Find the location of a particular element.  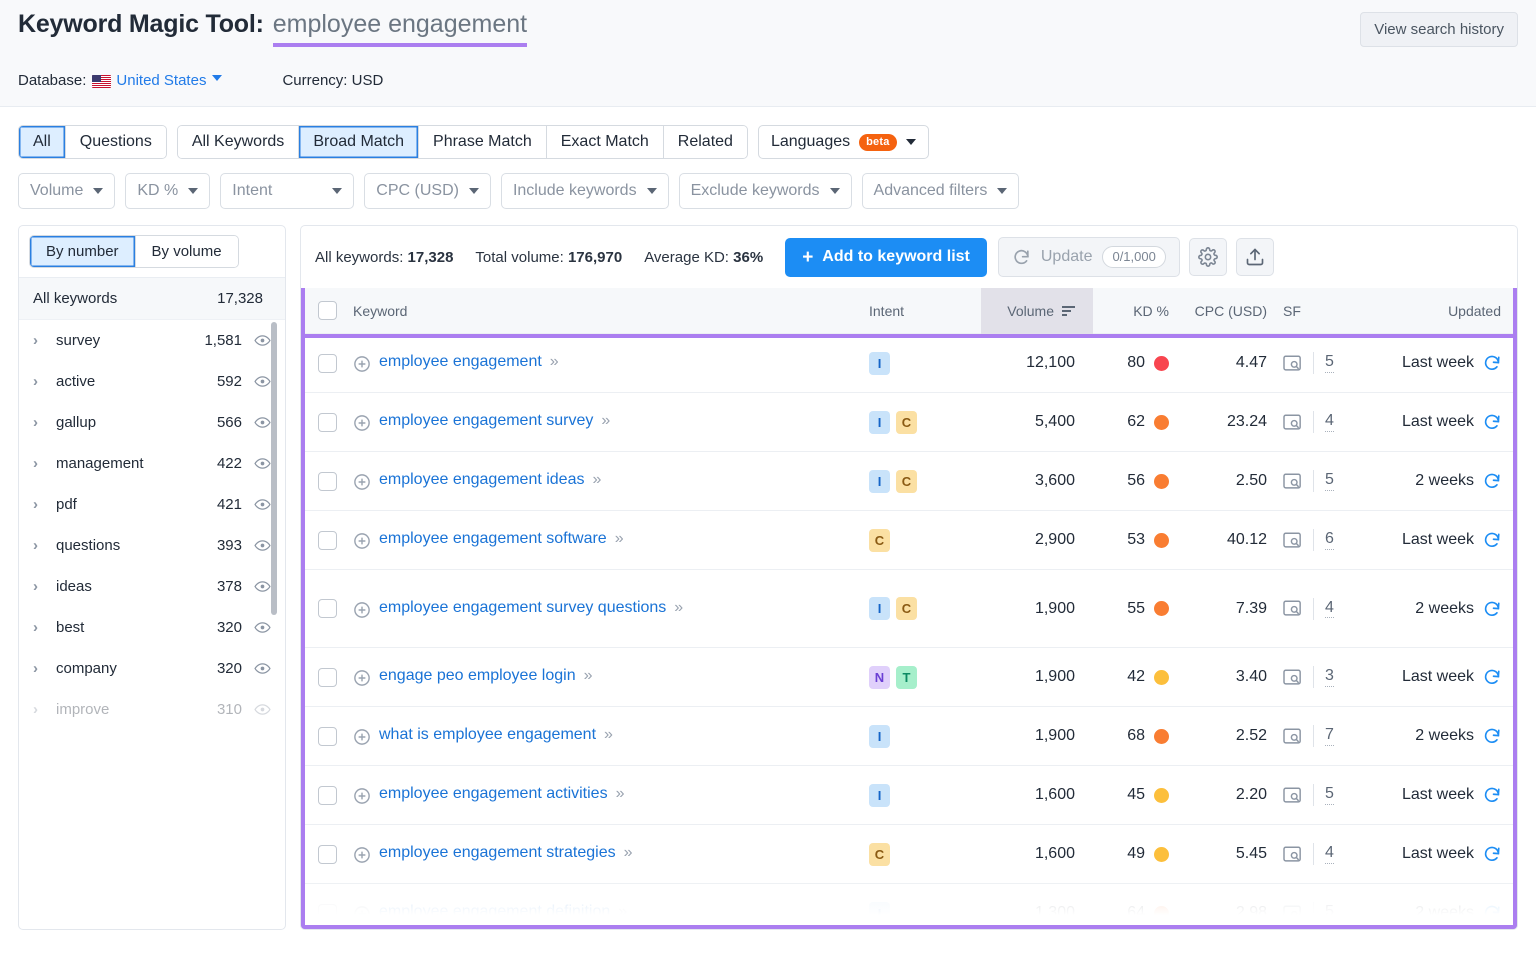

intent-badge-n: N is located at coordinates (879, 677).